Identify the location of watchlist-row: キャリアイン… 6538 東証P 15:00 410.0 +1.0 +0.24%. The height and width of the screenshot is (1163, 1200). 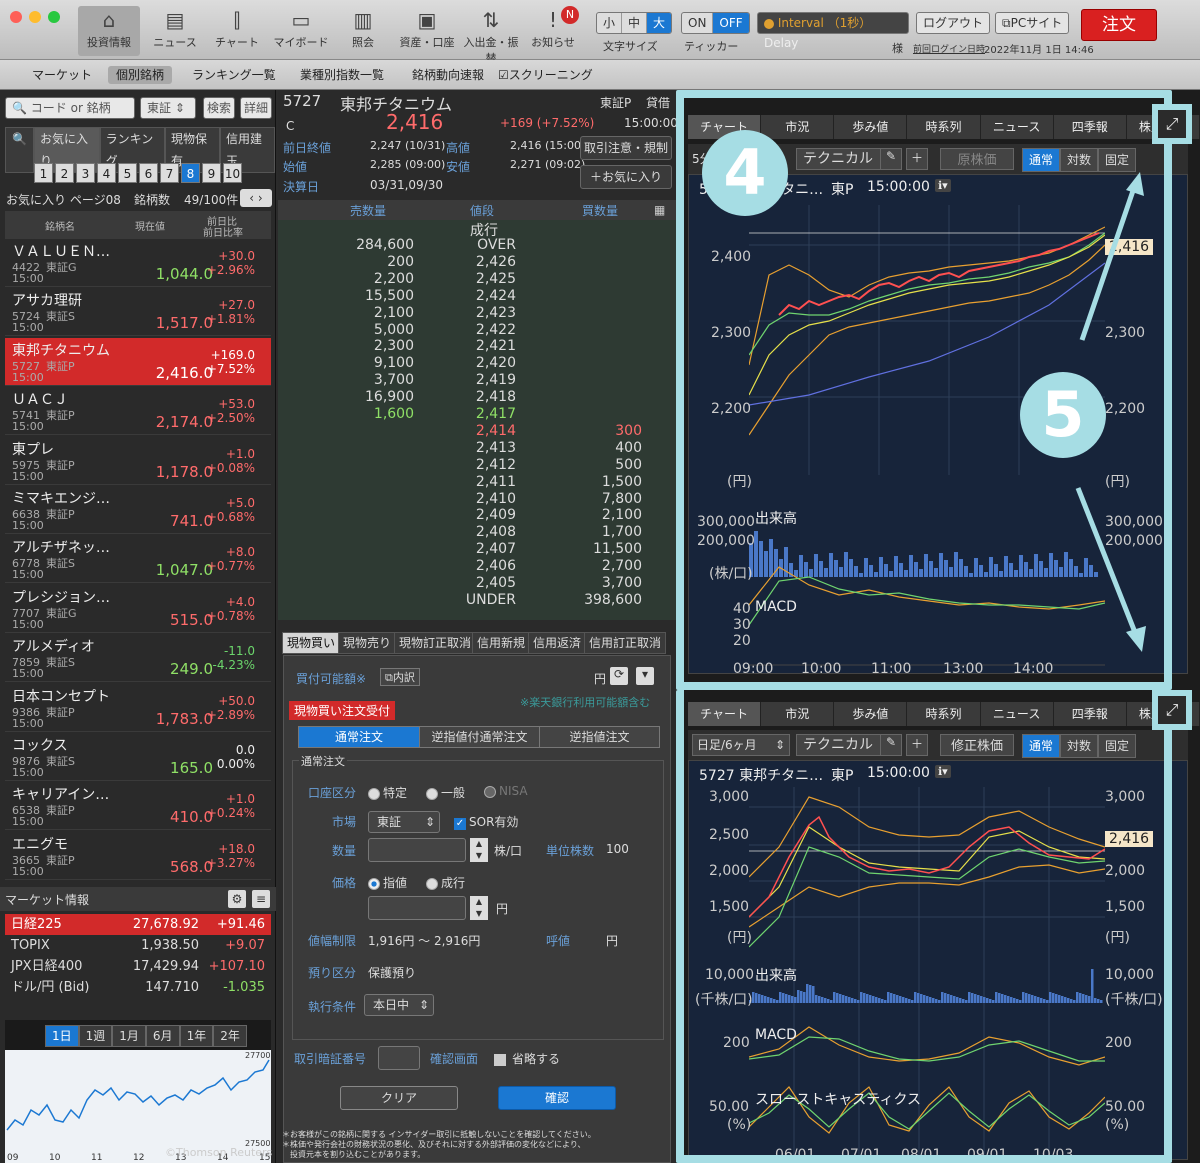
(138, 806).